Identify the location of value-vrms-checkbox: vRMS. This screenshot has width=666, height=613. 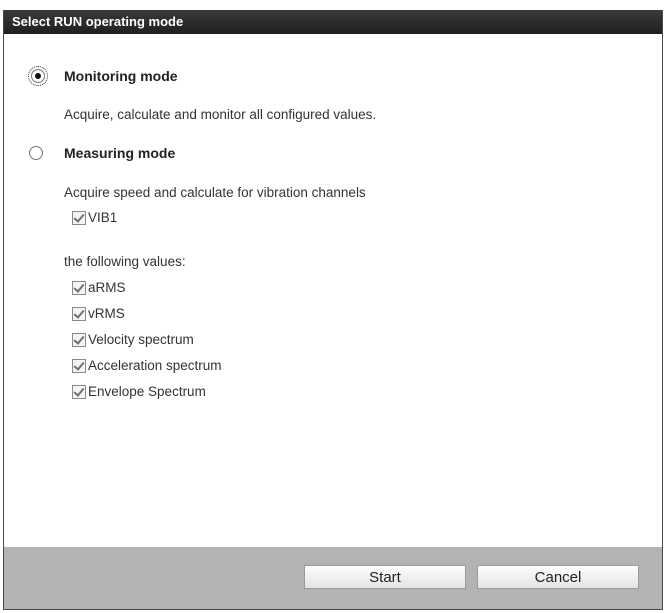
(98, 313).